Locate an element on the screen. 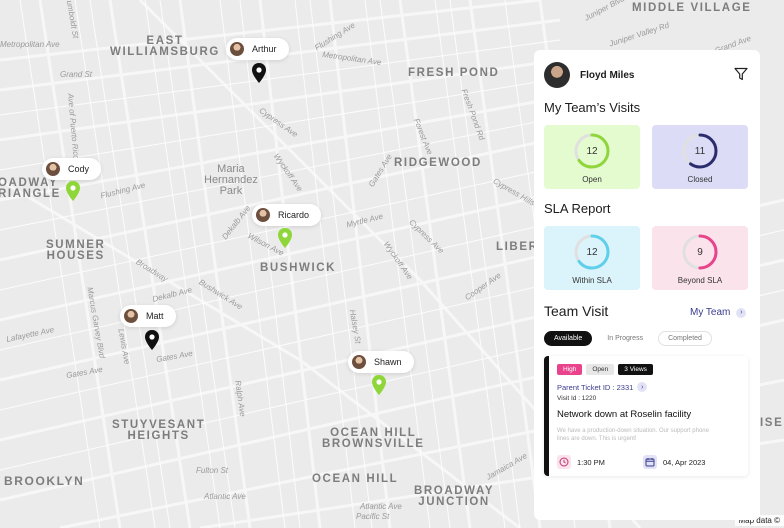 The width and height of the screenshot is (784, 528). person-name: Cody is located at coordinates (79, 169).